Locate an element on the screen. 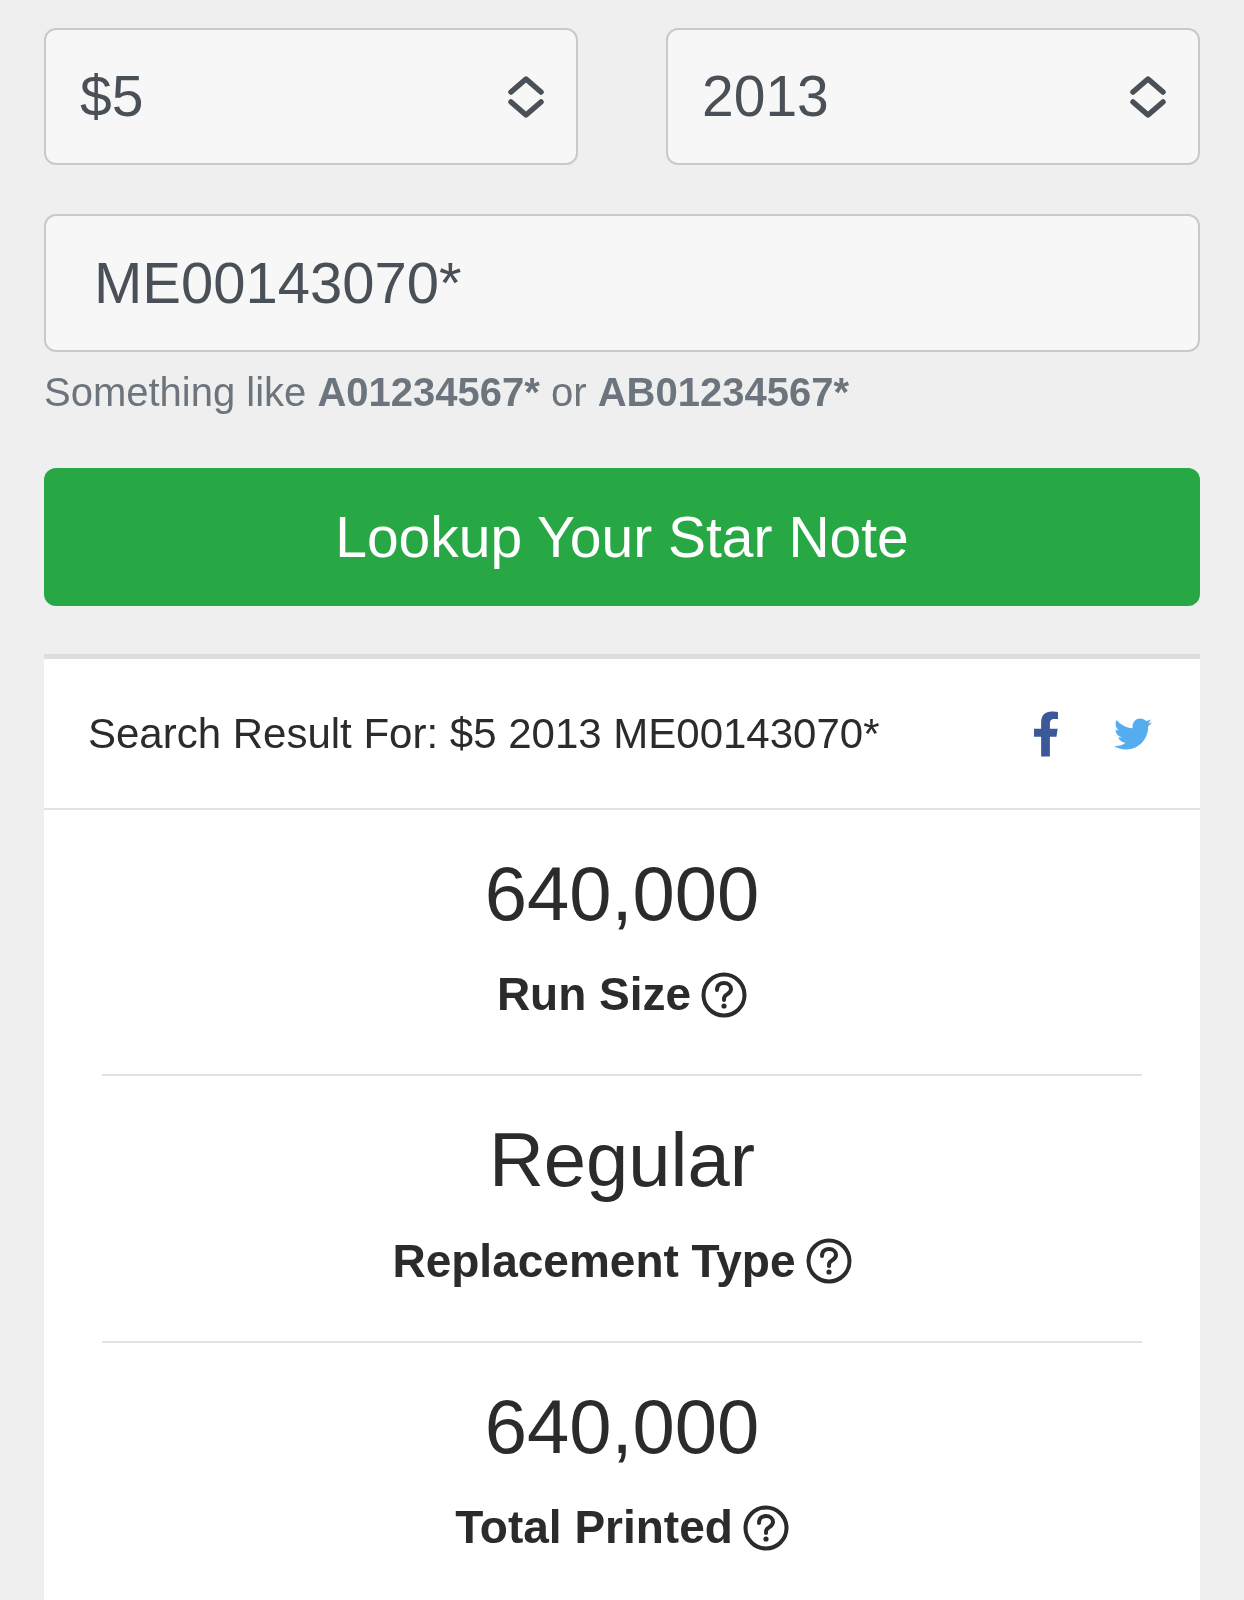  dropdown-select: $5 is located at coordinates (311, 96).